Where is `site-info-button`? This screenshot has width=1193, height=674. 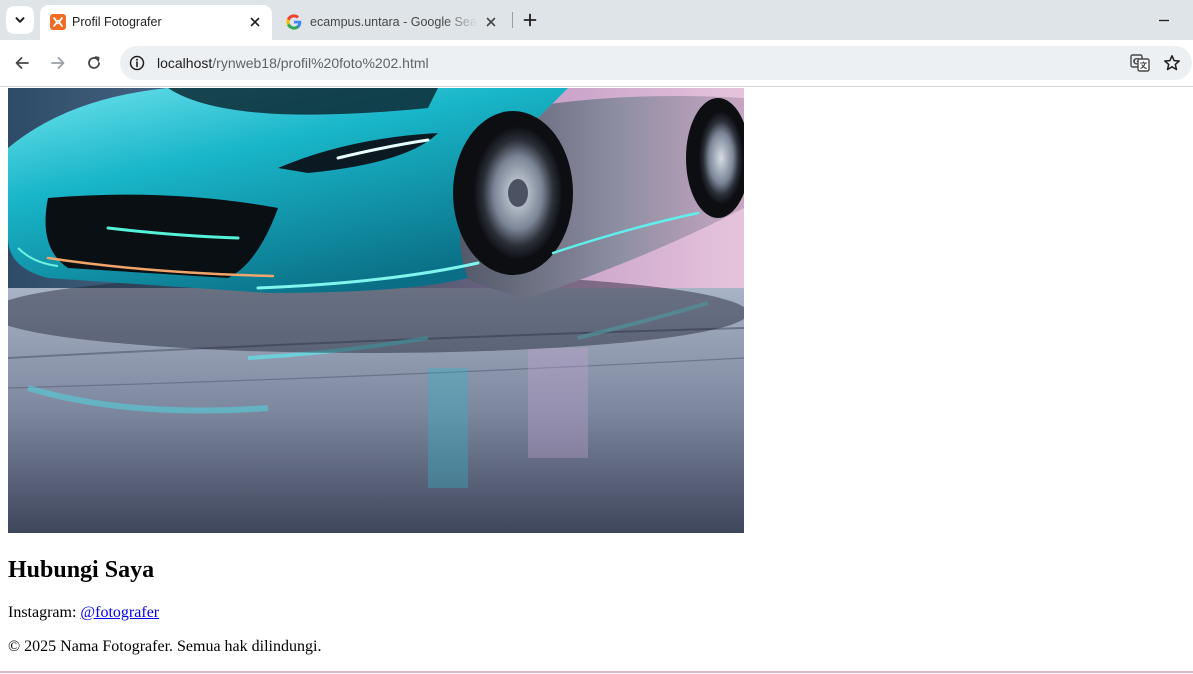 site-info-button is located at coordinates (137, 63).